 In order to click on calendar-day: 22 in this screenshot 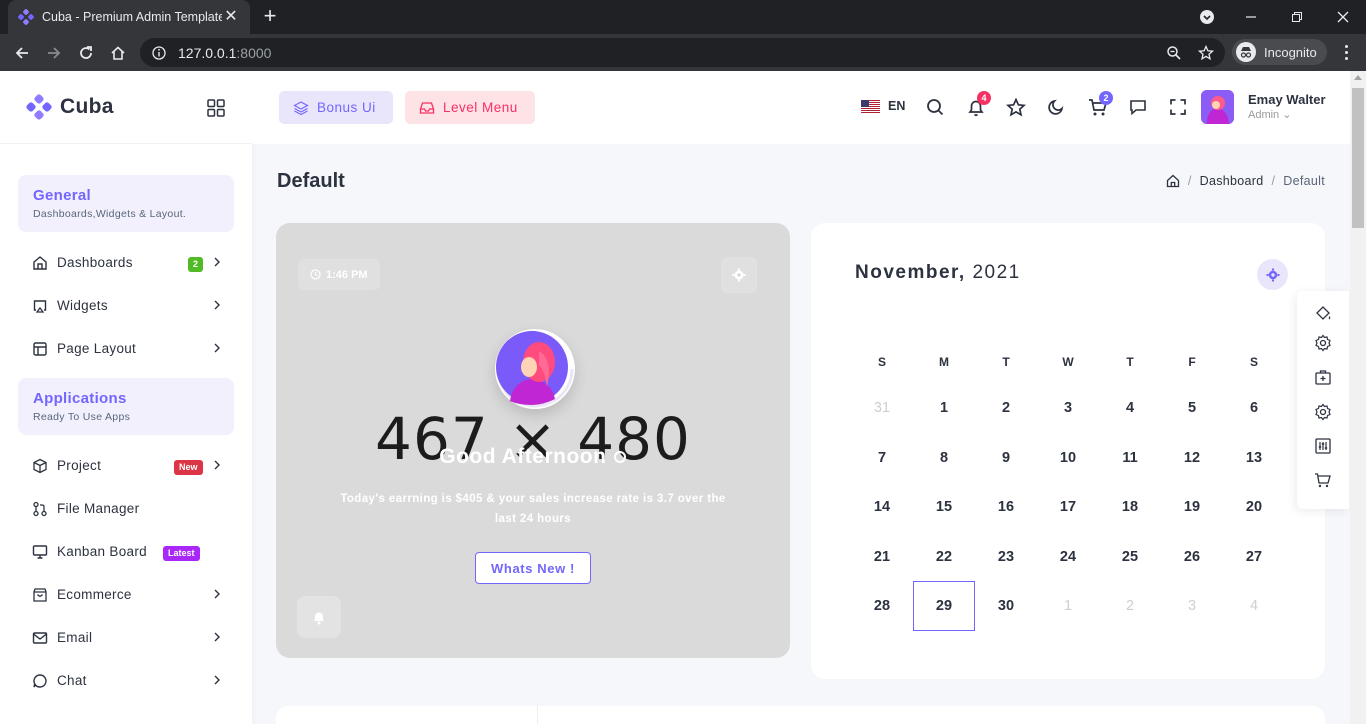, I will do `click(944, 557)`.